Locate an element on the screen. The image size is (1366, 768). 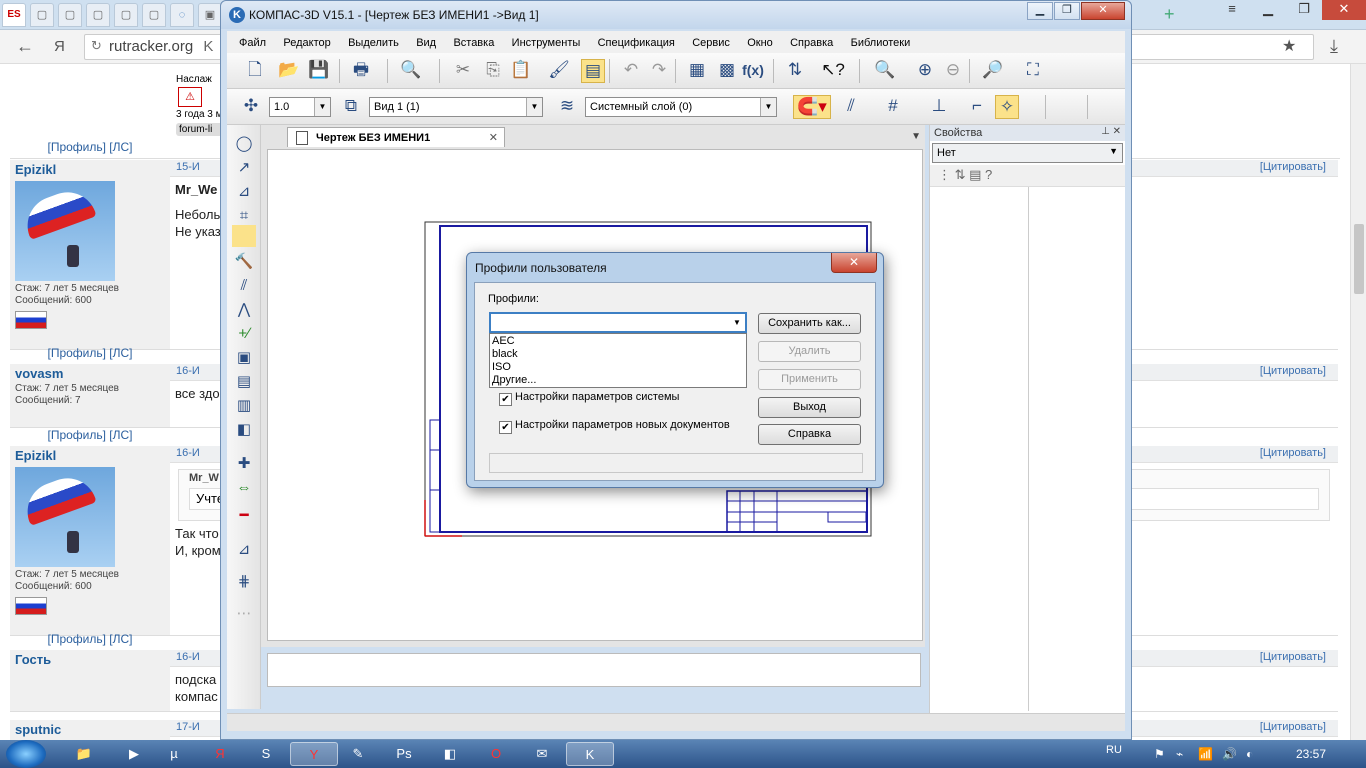
menu-view: Вид is located at coordinates (426, 43).